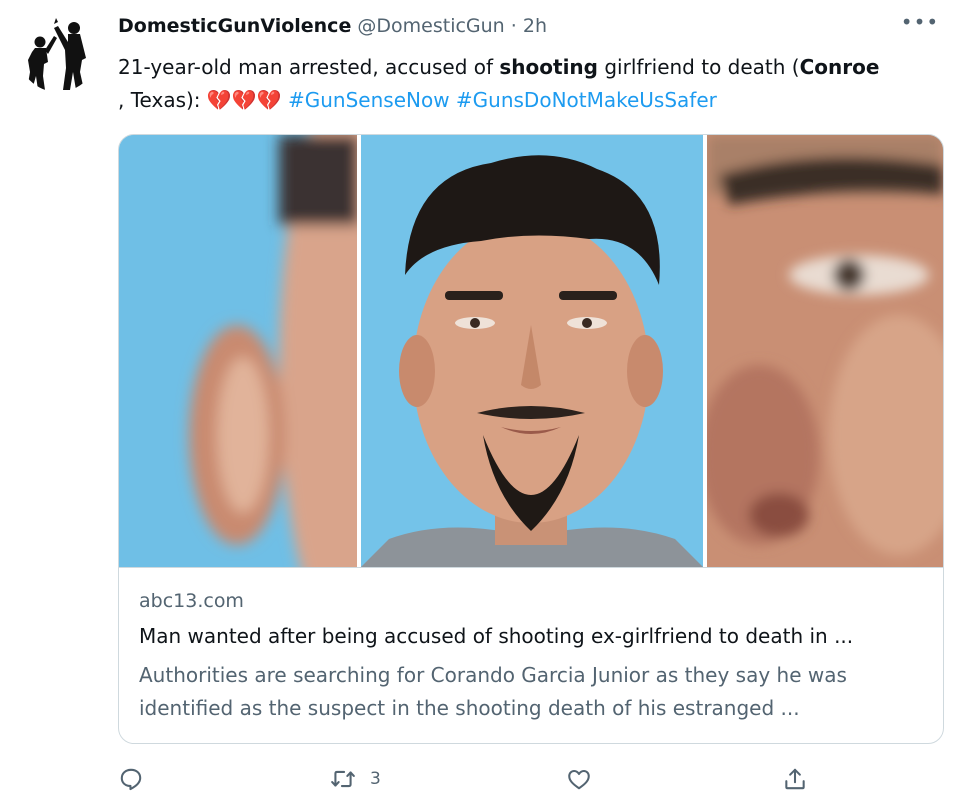 The height and width of the screenshot is (811, 960). What do you see at coordinates (533, 779) in the screenshot?
I see `tweet-actions: 3` at bounding box center [533, 779].